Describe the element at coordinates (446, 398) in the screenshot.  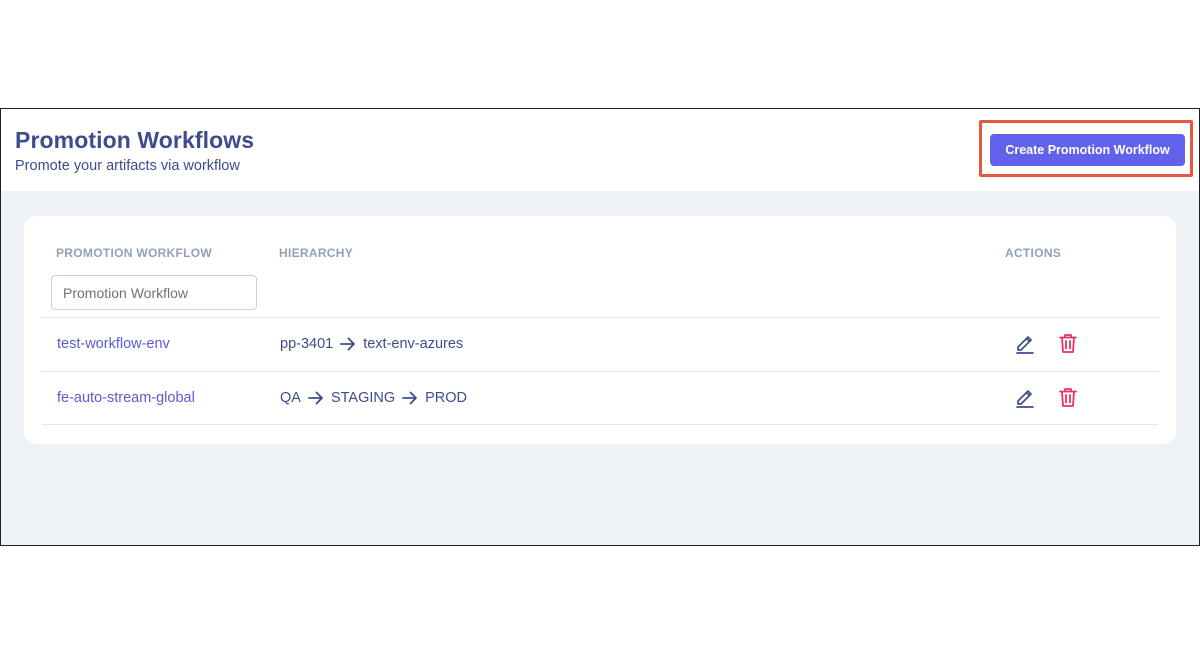
I see `hierarchy-stage: PROD` at that location.